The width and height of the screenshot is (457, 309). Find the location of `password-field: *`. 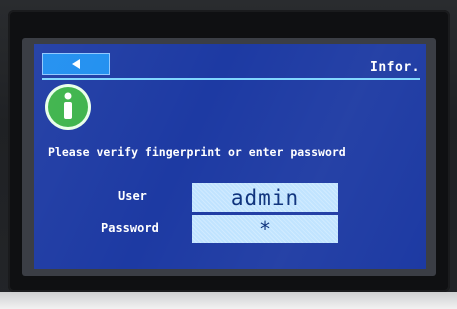

password-field: * is located at coordinates (265, 229).